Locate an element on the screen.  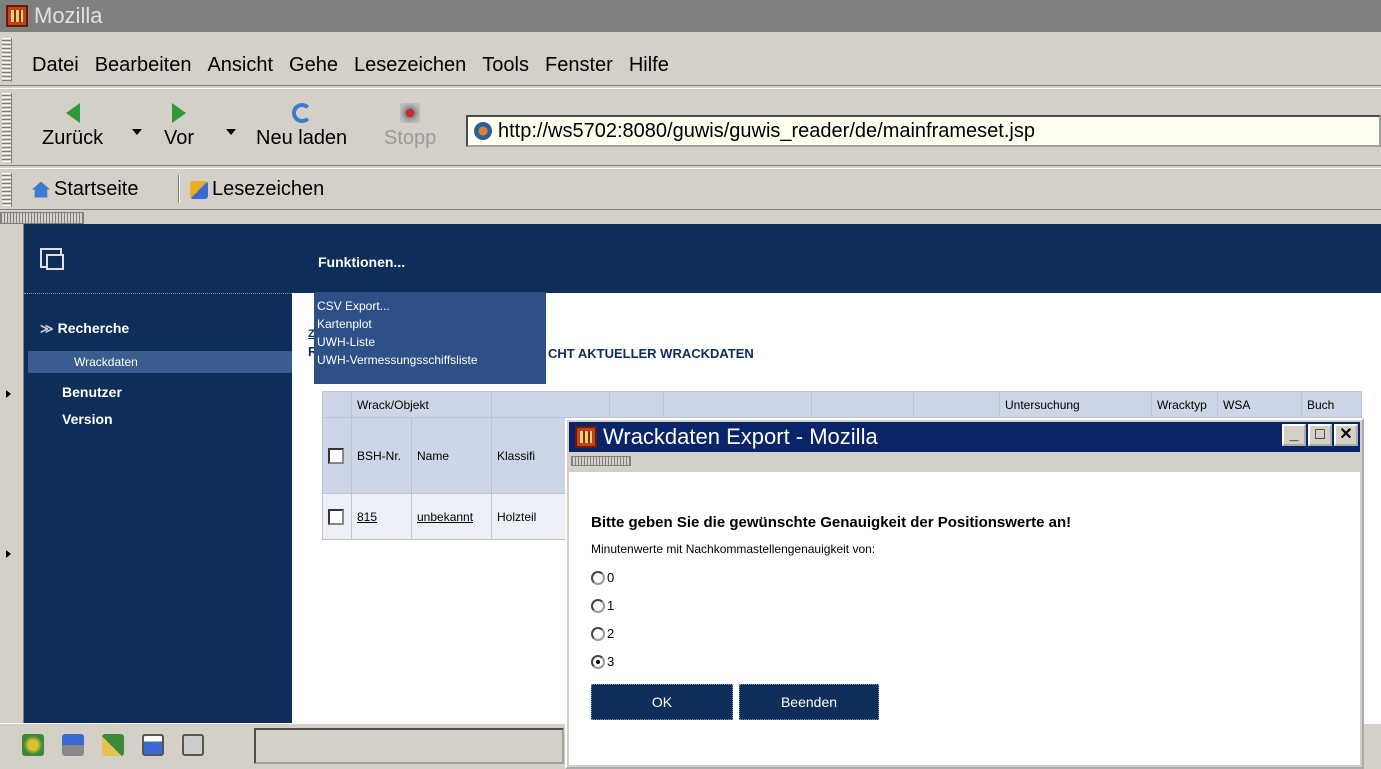
select-all-checkbox is located at coordinates (336, 455).